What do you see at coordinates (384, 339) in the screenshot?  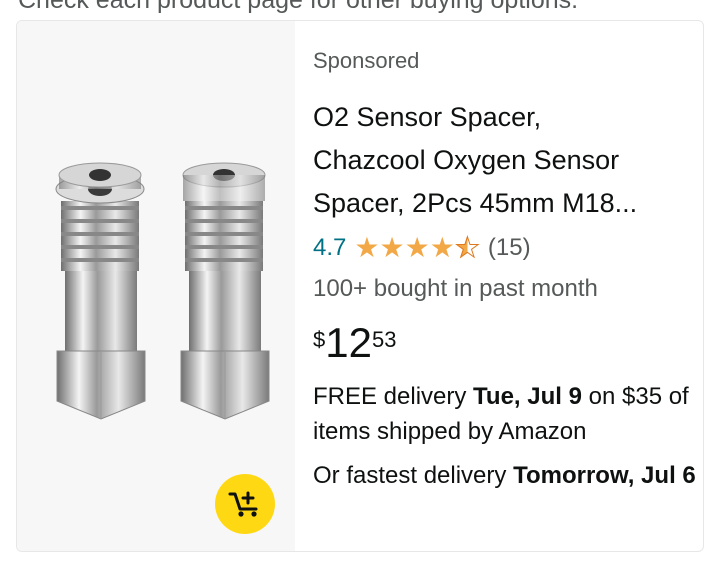 I see `price-fraction: 53` at bounding box center [384, 339].